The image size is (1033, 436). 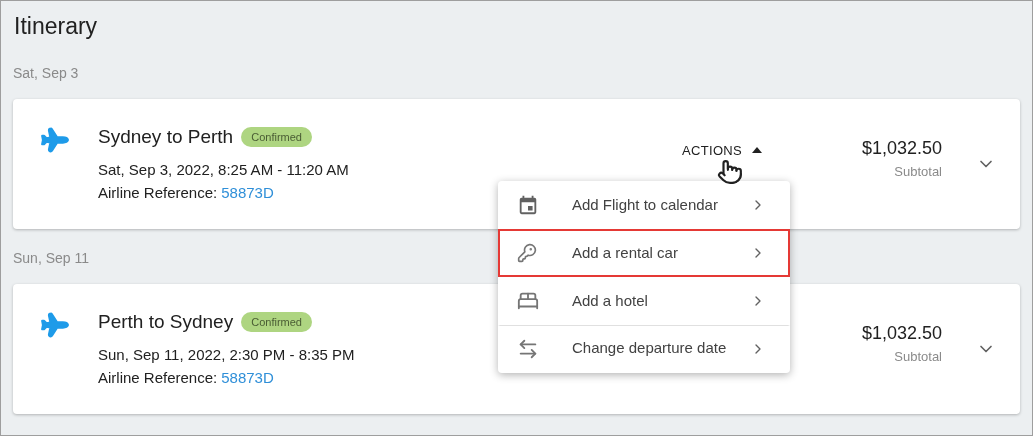 I want to click on key-icon, so click(x=527, y=253).